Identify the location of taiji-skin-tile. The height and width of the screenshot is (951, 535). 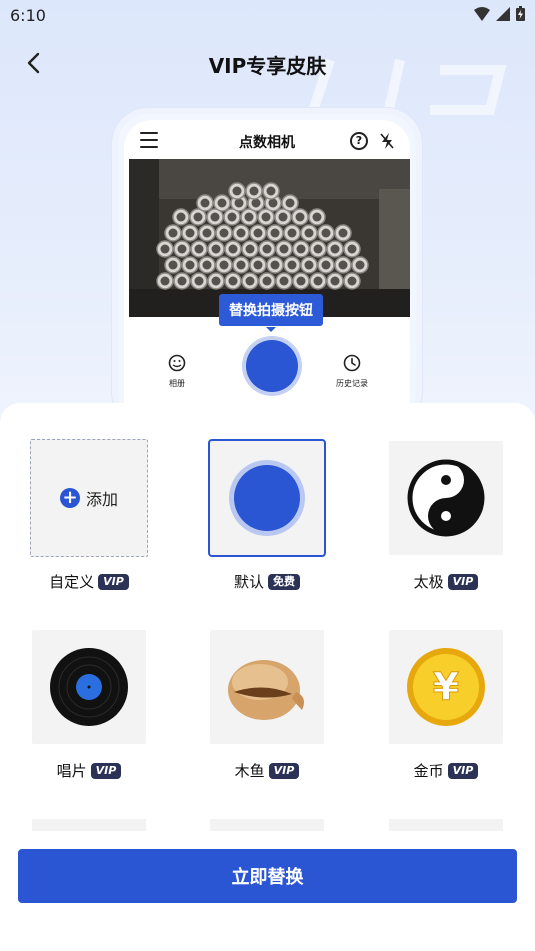
(446, 498).